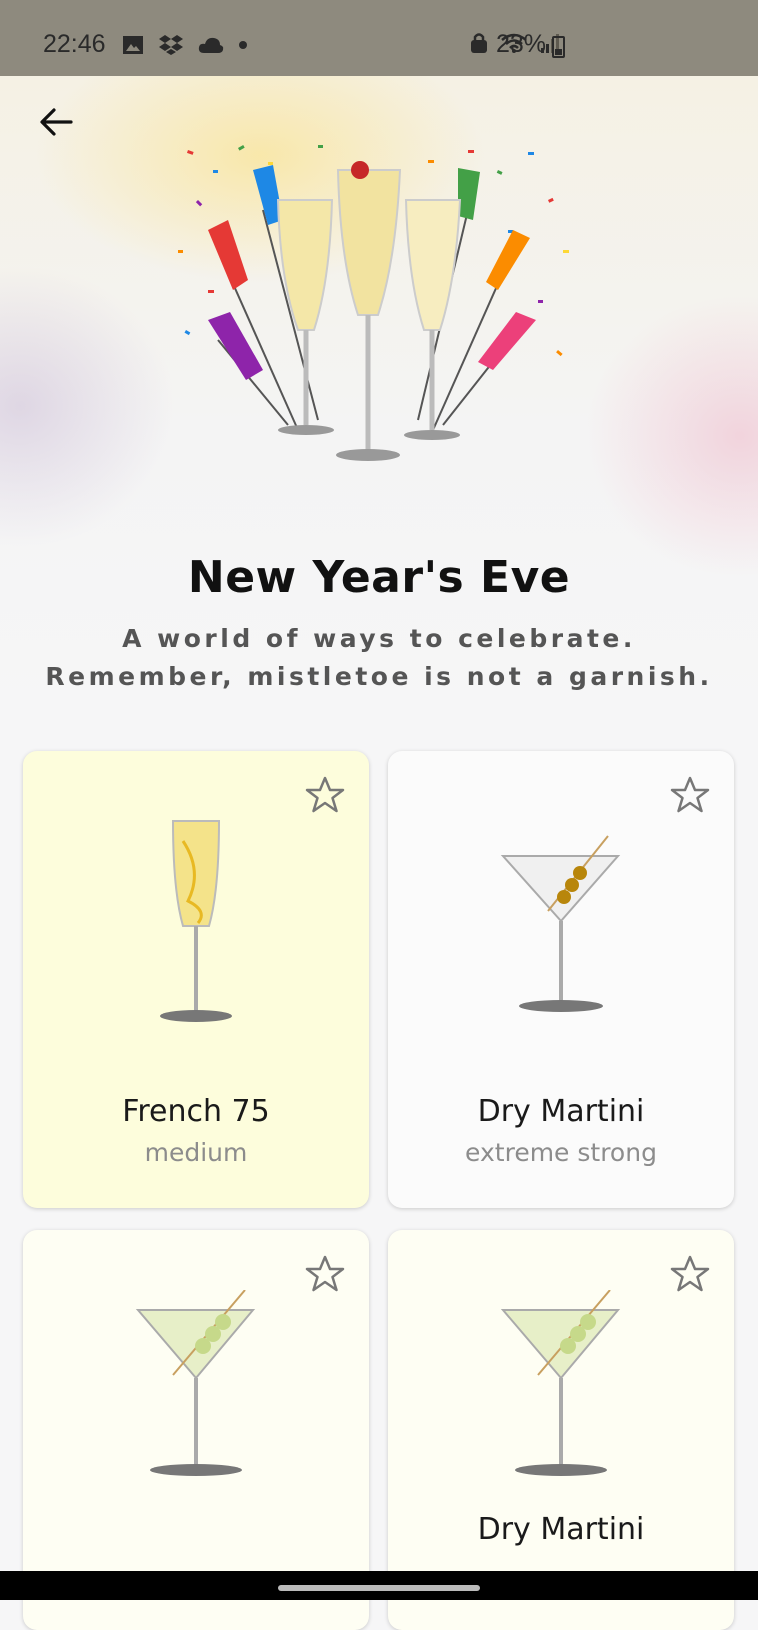  I want to click on subtitle-line: Remember, mistletoe is not a garnish., so click(379, 676).